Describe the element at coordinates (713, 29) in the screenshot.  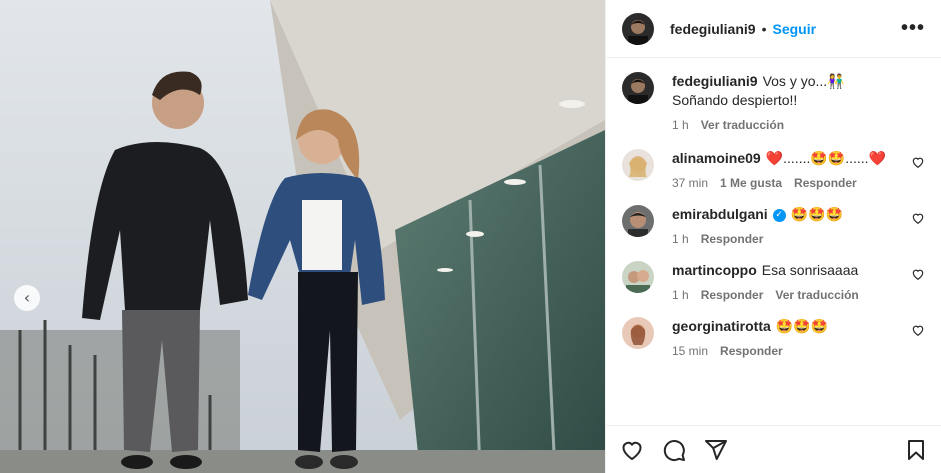
I see `author-username: fedegiuliani9` at that location.